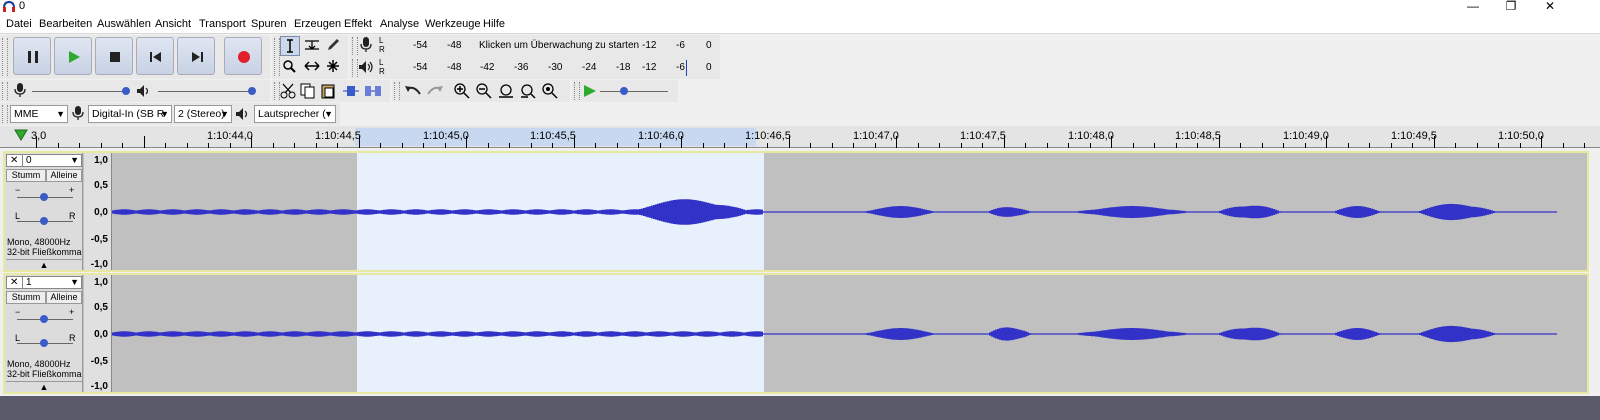  I want to click on draw-tool, so click(334, 46).